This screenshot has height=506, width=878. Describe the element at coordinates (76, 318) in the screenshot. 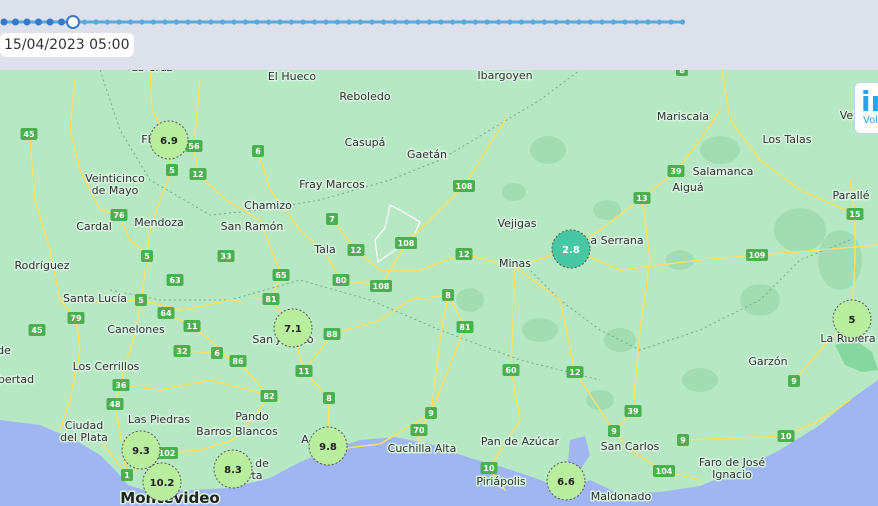

I see `road-shield-number: 79` at that location.